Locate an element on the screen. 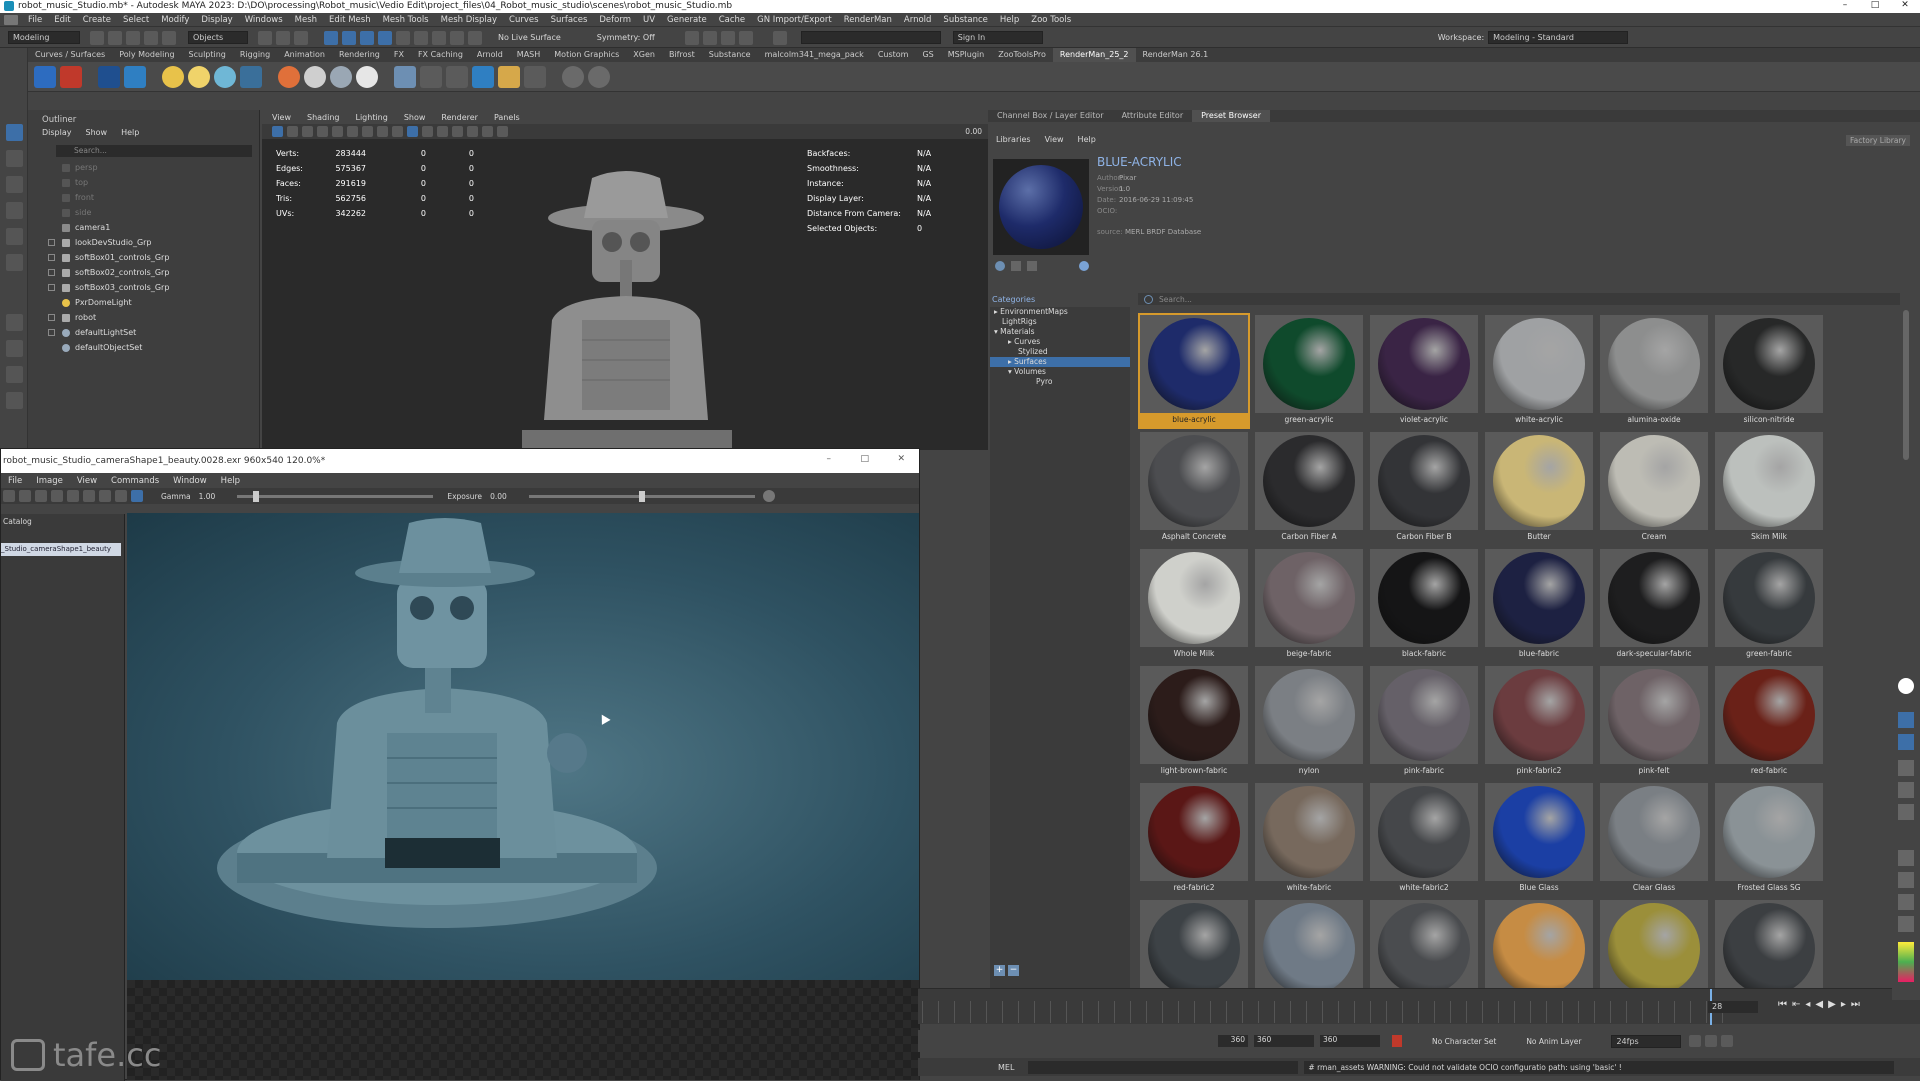 Image resolution: width=1920 pixels, height=1081 pixels. material-cell: Whole Milk is located at coordinates (1194, 605).